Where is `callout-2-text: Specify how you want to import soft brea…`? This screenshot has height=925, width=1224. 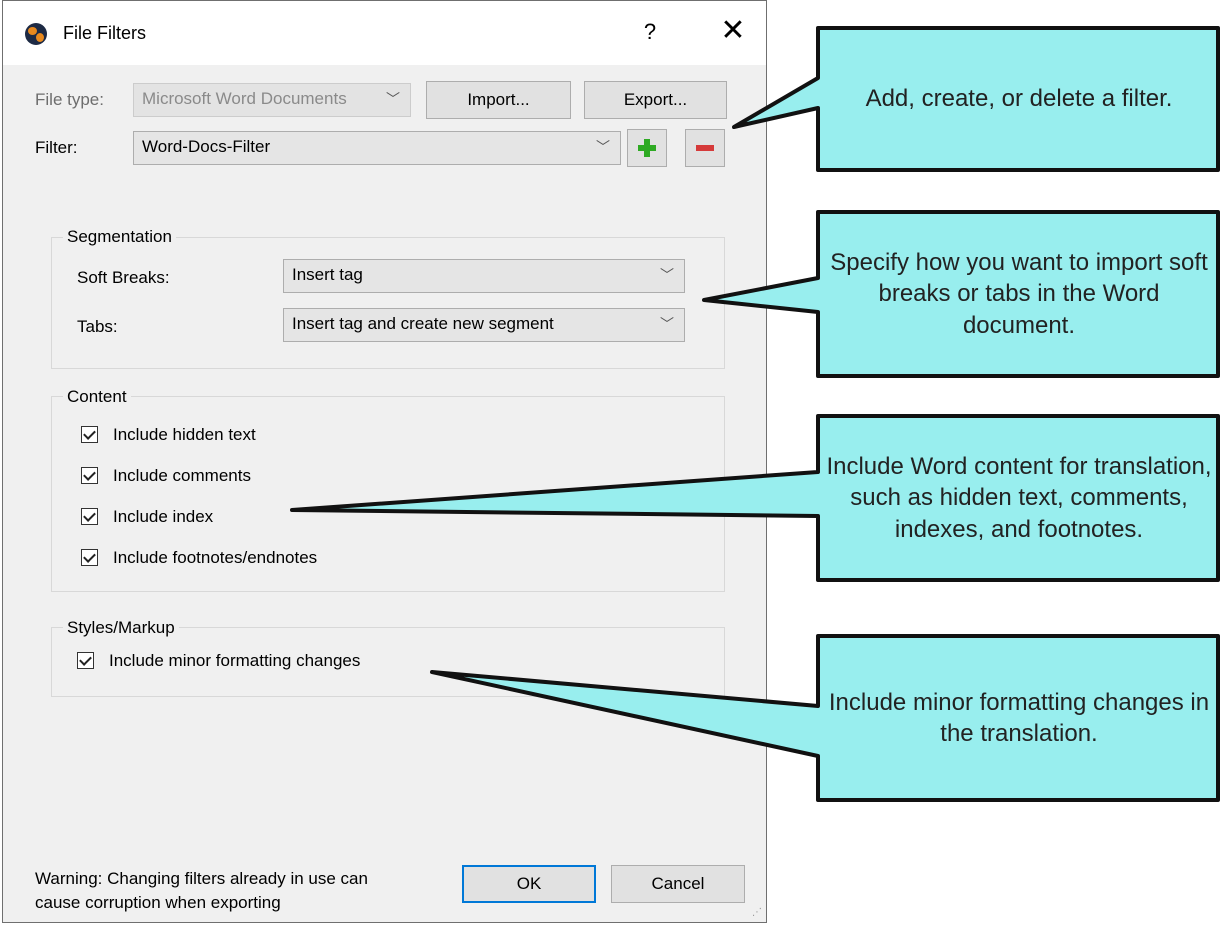
callout-2-text: Specify how you want to import soft brea… is located at coordinates (1019, 294).